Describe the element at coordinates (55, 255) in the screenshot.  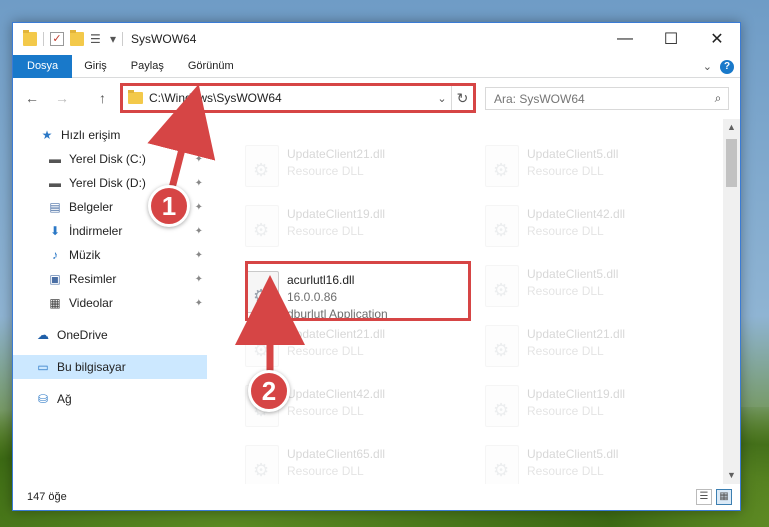
I see `music-icon: ♪` at that location.